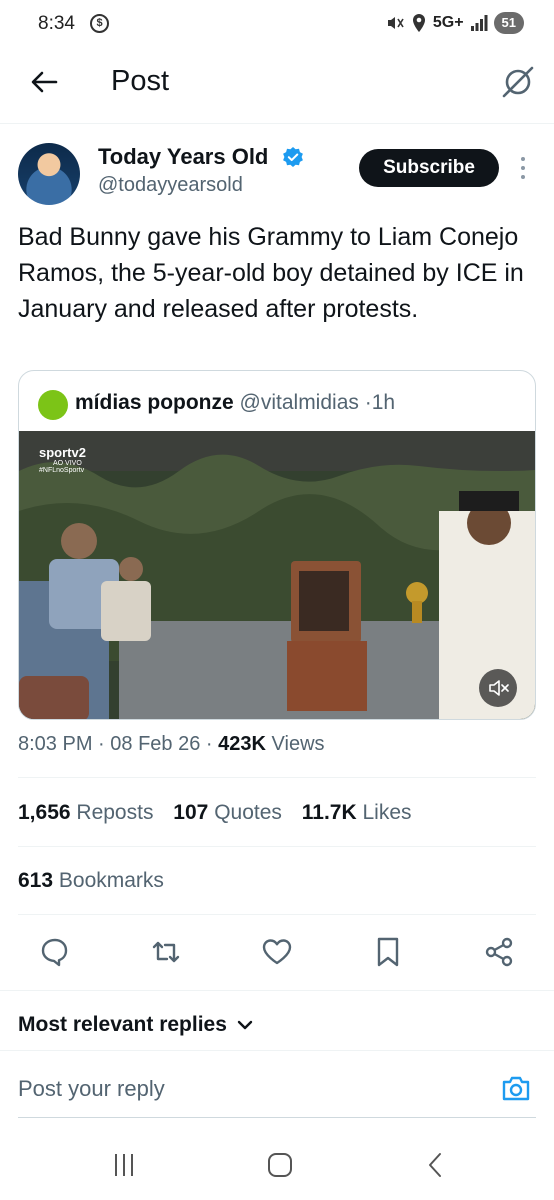 The height and width of the screenshot is (1200, 554). What do you see at coordinates (122, 1024) in the screenshot?
I see `replies-sort-label: Most relevant replies` at bounding box center [122, 1024].